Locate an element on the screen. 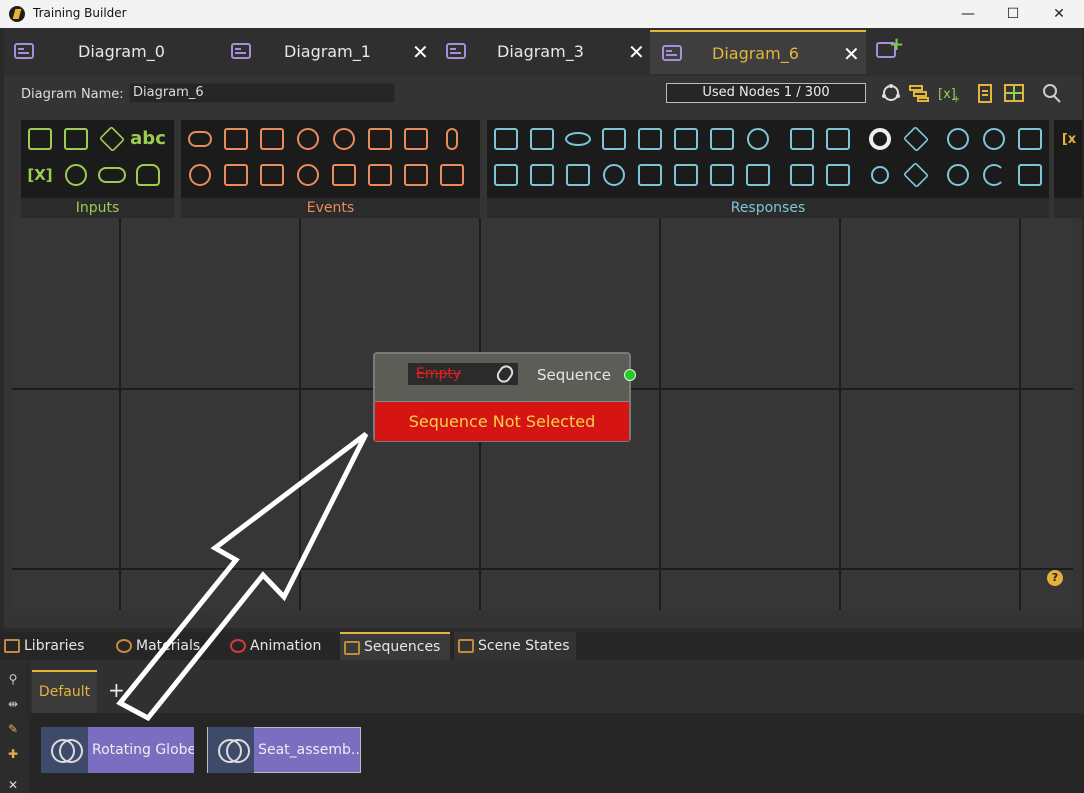  response-tag-down-icon is located at coordinates (838, 175).